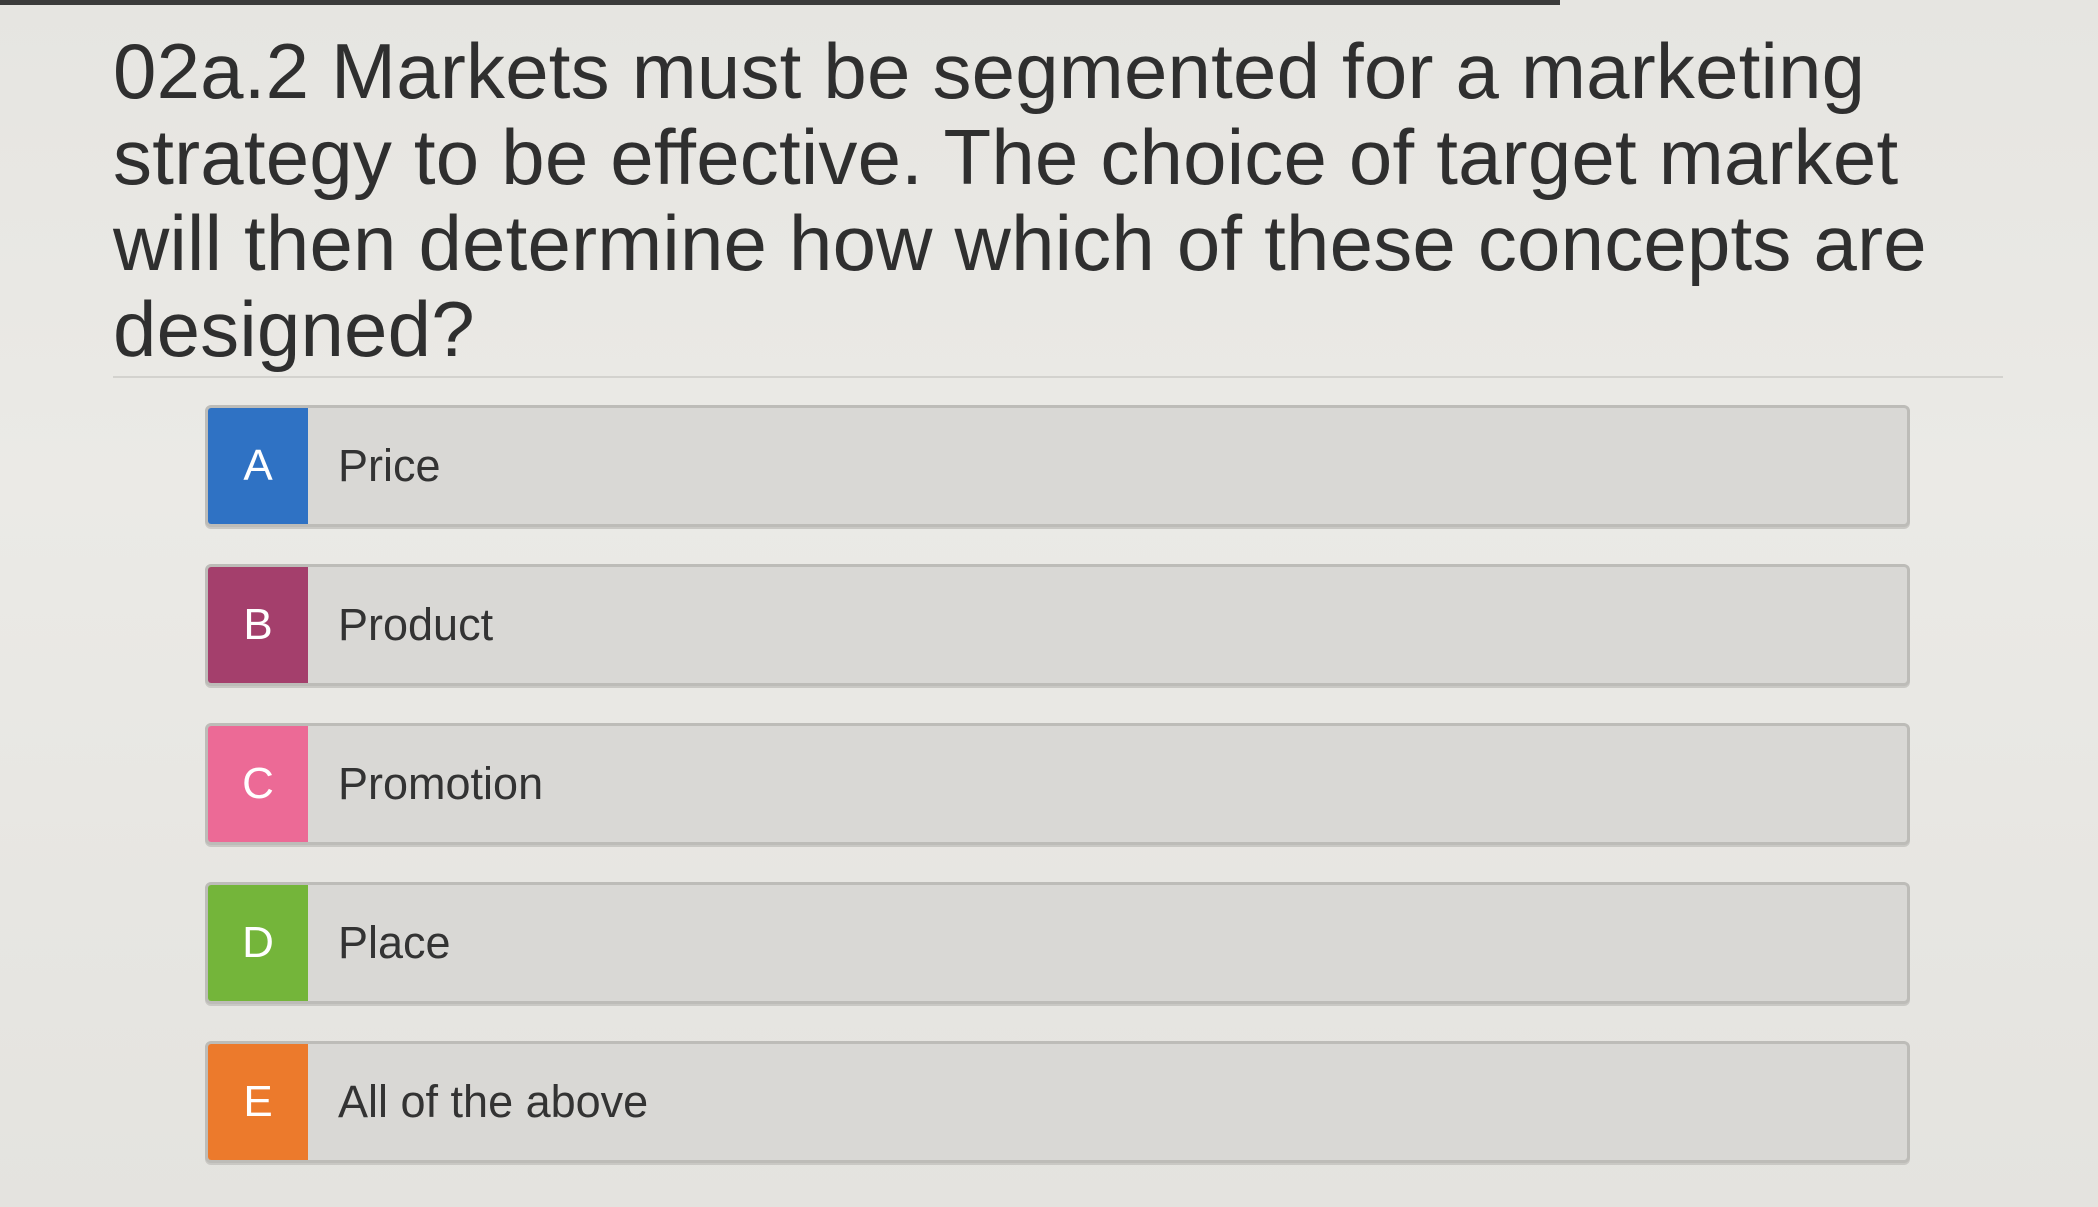 This screenshot has width=2098, height=1207. Describe the element at coordinates (1058, 377) in the screenshot. I see `divider` at that location.